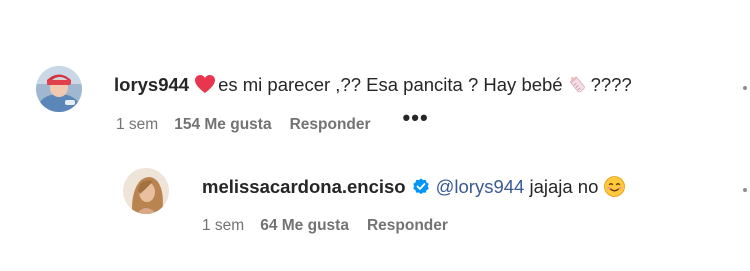 This screenshot has width=750, height=271. Describe the element at coordinates (304, 226) in the screenshot. I see `likes-count: 64 Me gusta` at that location.